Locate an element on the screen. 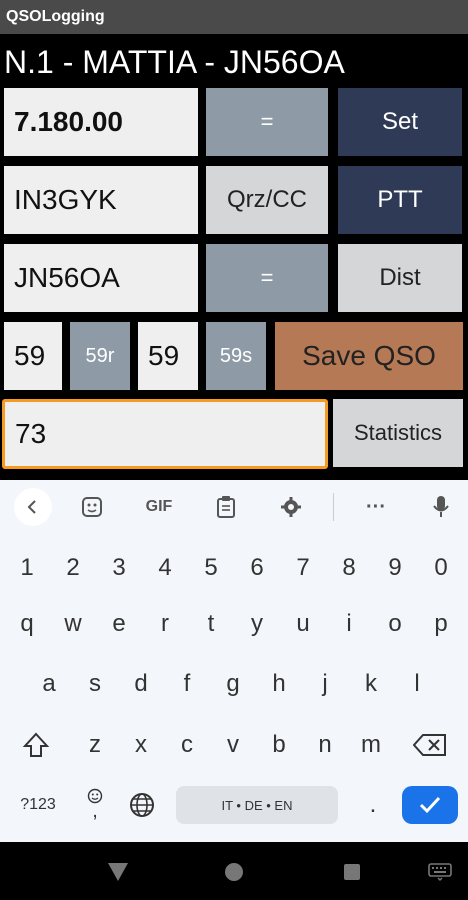 The width and height of the screenshot is (468, 900). key-v: v is located at coordinates (233, 745).